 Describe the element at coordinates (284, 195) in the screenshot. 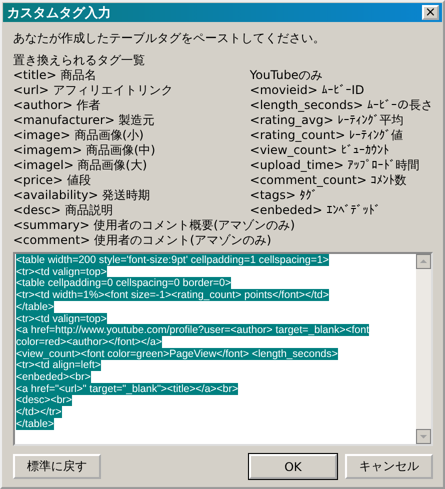

I see `tag-description: <tags> ﾀｸﾞ` at that location.